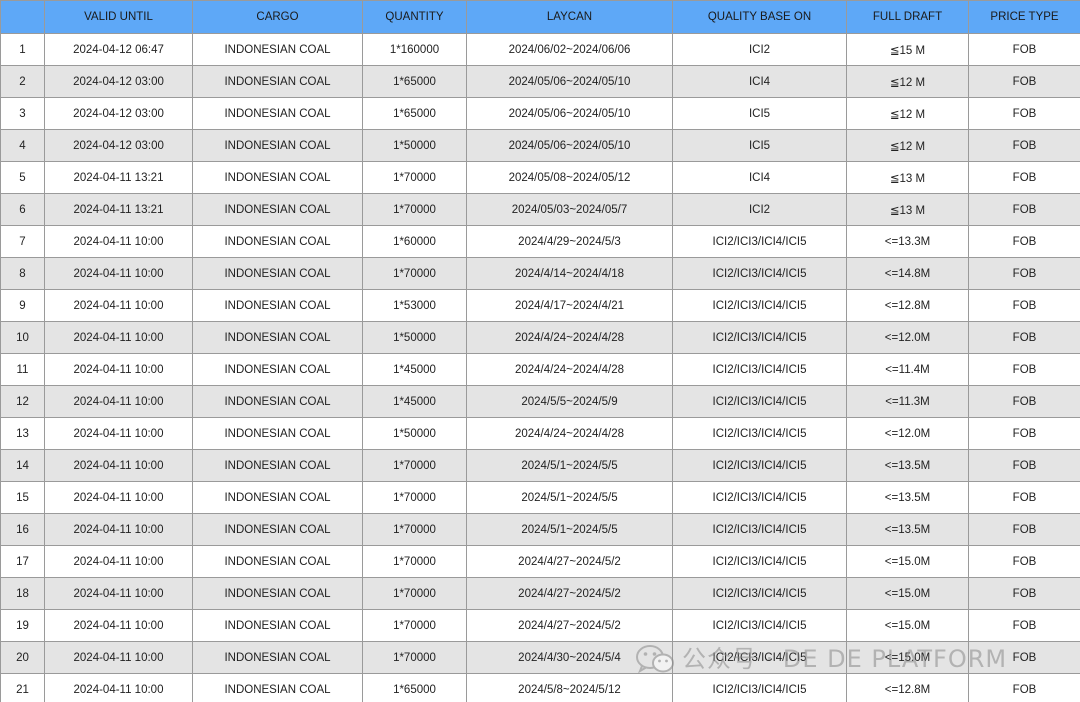 The height and width of the screenshot is (702, 1080). What do you see at coordinates (569, 17) in the screenshot?
I see `column-header-laycan: LAYCAN` at bounding box center [569, 17].